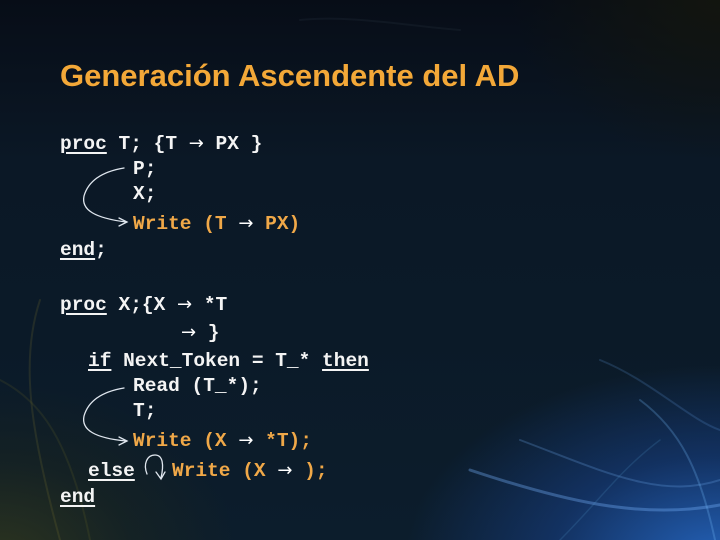  Describe the element at coordinates (106, 197) in the screenshot. I see `curved-arrow-block1-icon` at that location.